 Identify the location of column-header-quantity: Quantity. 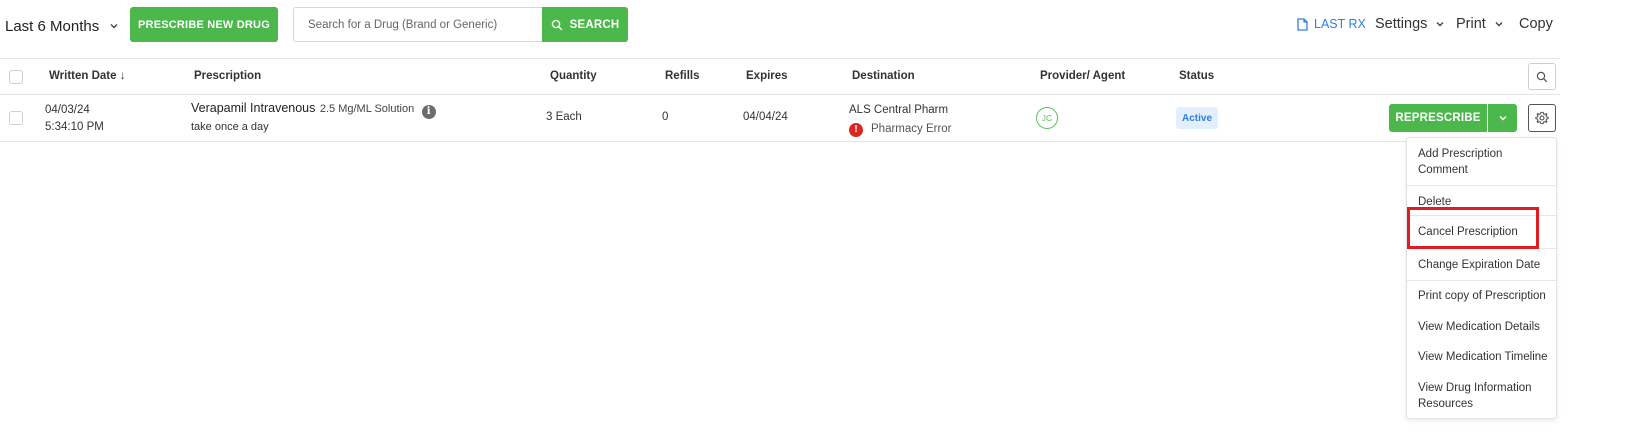
(573, 76).